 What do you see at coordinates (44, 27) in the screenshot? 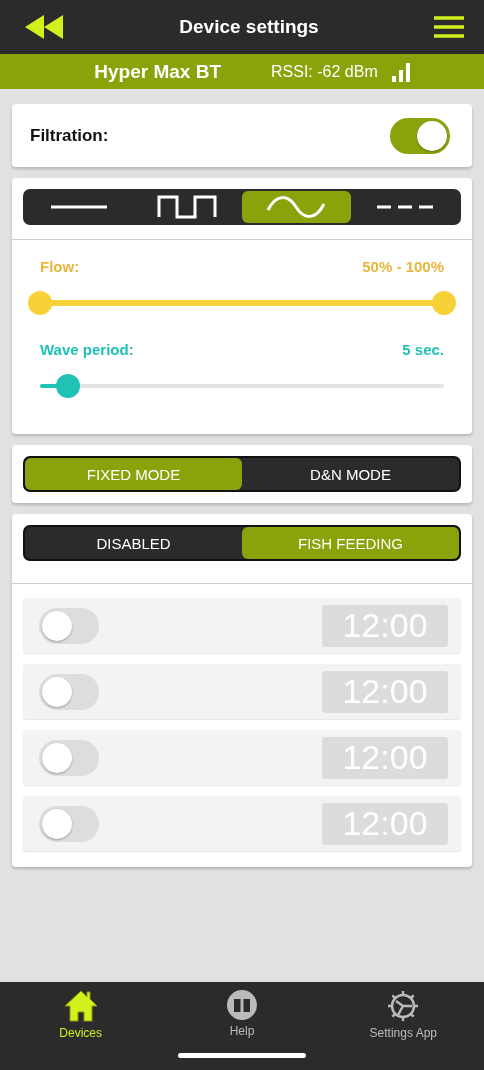
I see `back-icon` at bounding box center [44, 27].